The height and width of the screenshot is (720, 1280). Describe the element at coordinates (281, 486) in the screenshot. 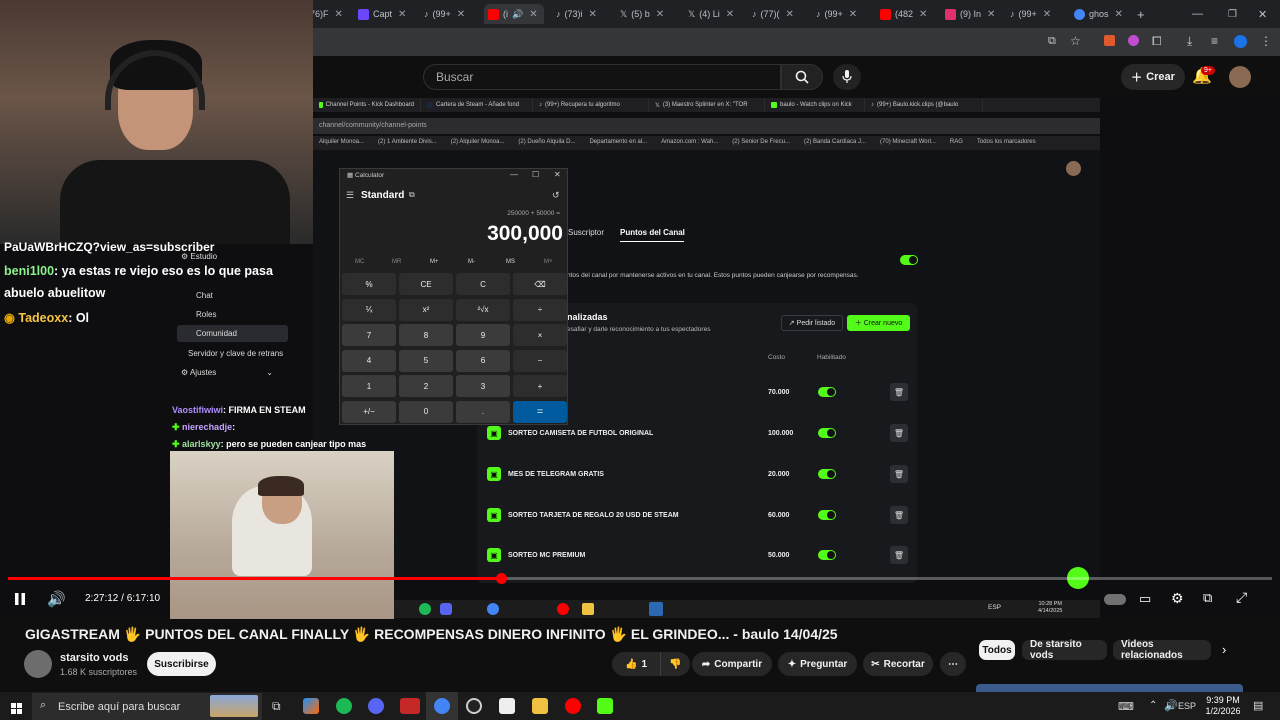

I see `second-webcam-hair` at that location.